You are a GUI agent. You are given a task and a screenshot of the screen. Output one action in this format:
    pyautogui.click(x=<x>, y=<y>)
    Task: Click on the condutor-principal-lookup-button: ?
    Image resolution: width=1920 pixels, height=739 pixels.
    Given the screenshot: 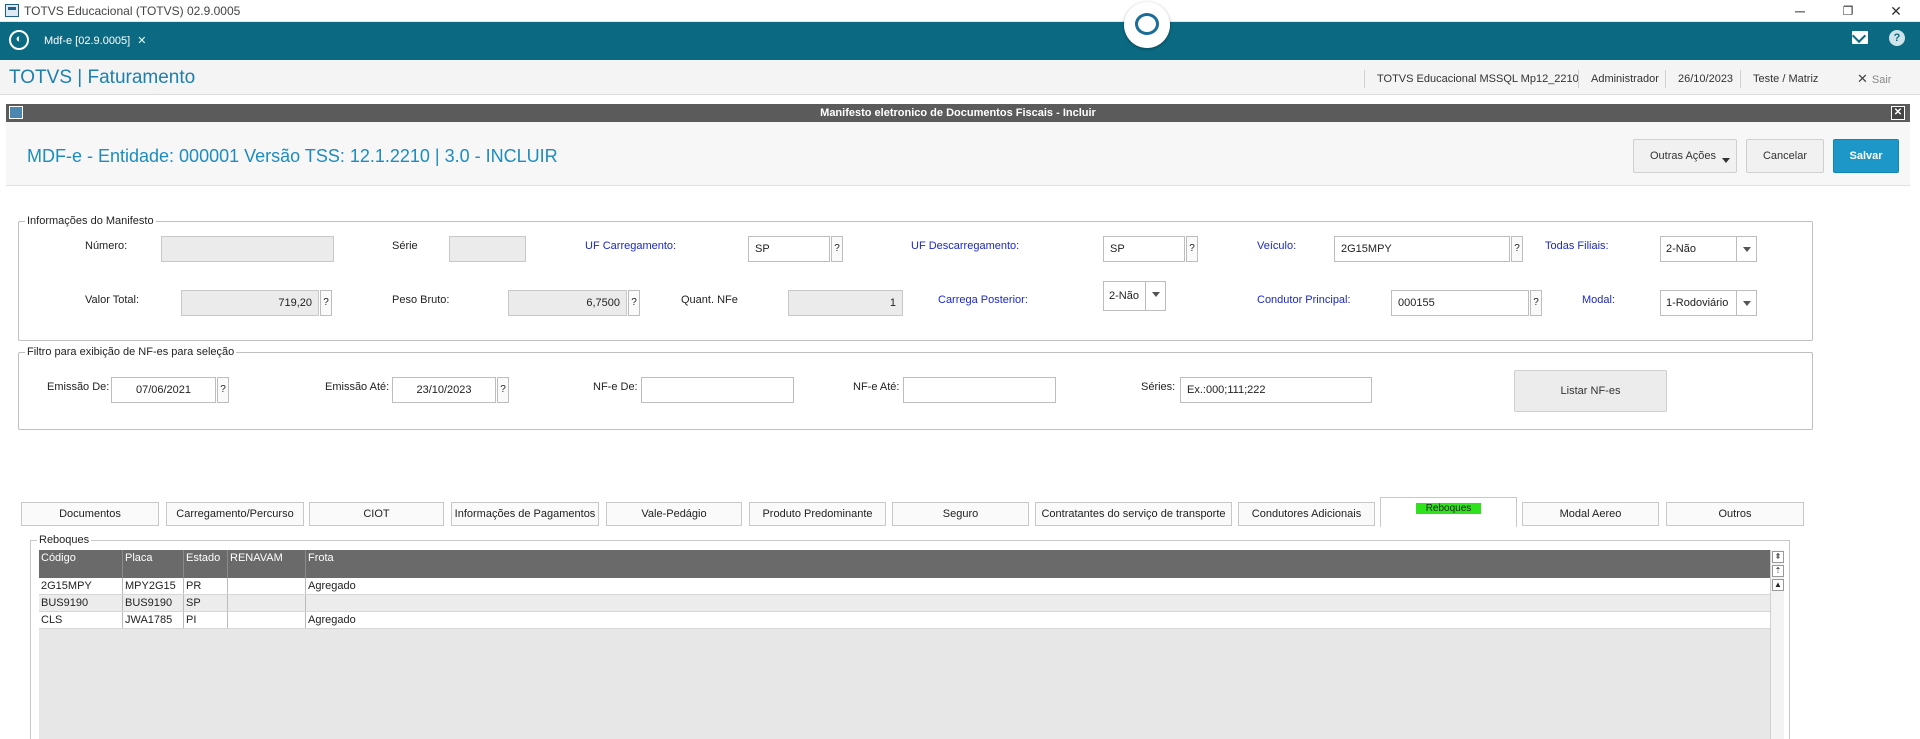 What is the action you would take?
    pyautogui.click(x=1536, y=303)
    